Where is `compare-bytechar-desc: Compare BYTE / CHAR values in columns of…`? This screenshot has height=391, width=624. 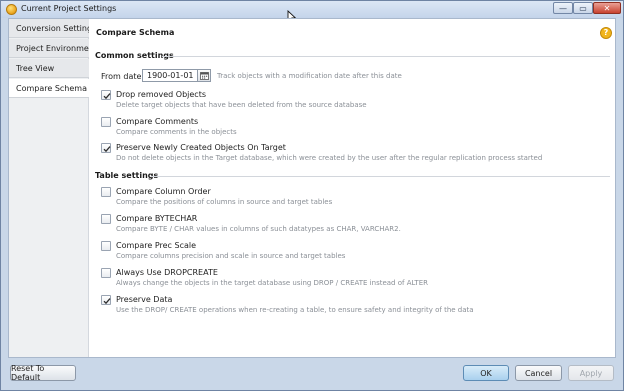
compare-bytechar-desc: Compare BYTE / CHAR values in columns of… is located at coordinates (258, 229).